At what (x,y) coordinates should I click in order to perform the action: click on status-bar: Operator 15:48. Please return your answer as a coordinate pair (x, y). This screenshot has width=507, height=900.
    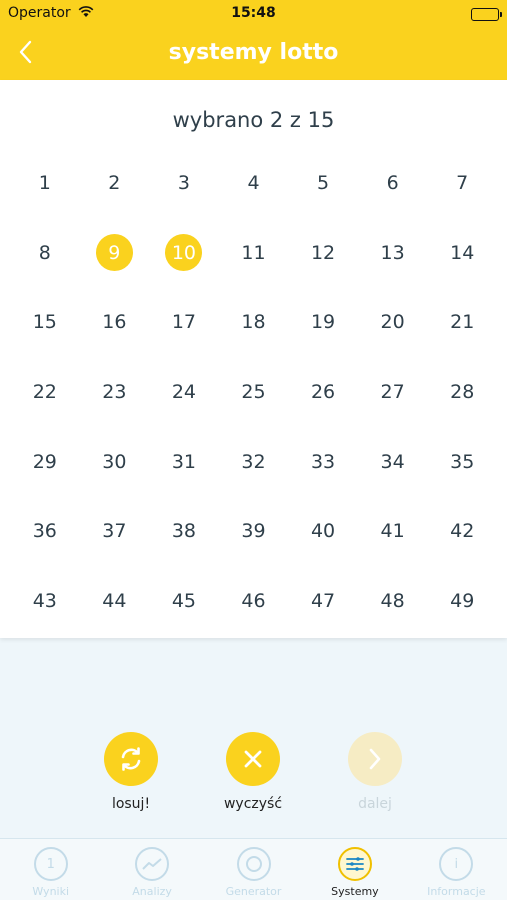
    Looking at the image, I should click on (253, 14).